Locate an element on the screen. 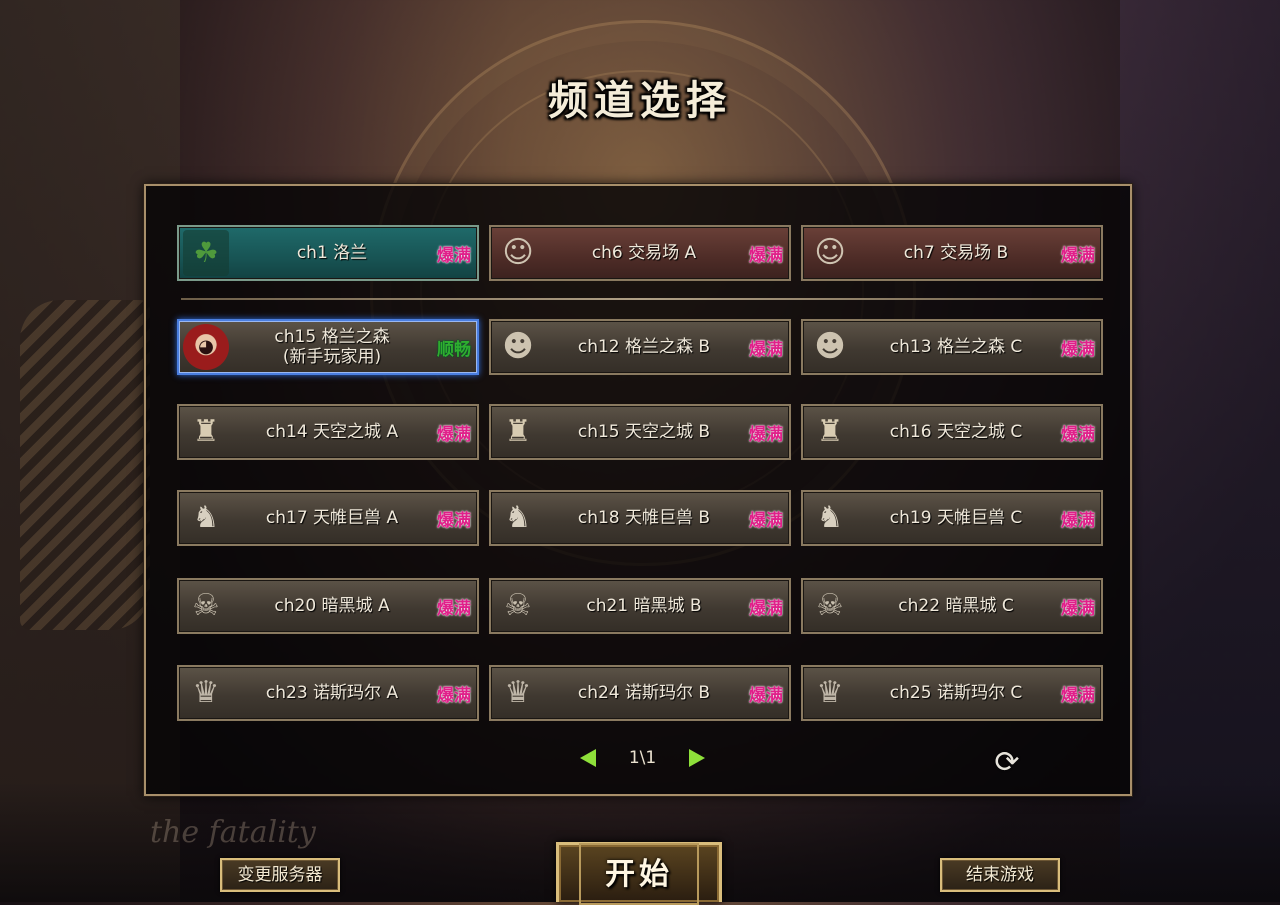  background-logo: the fatality is located at coordinates (233, 832).